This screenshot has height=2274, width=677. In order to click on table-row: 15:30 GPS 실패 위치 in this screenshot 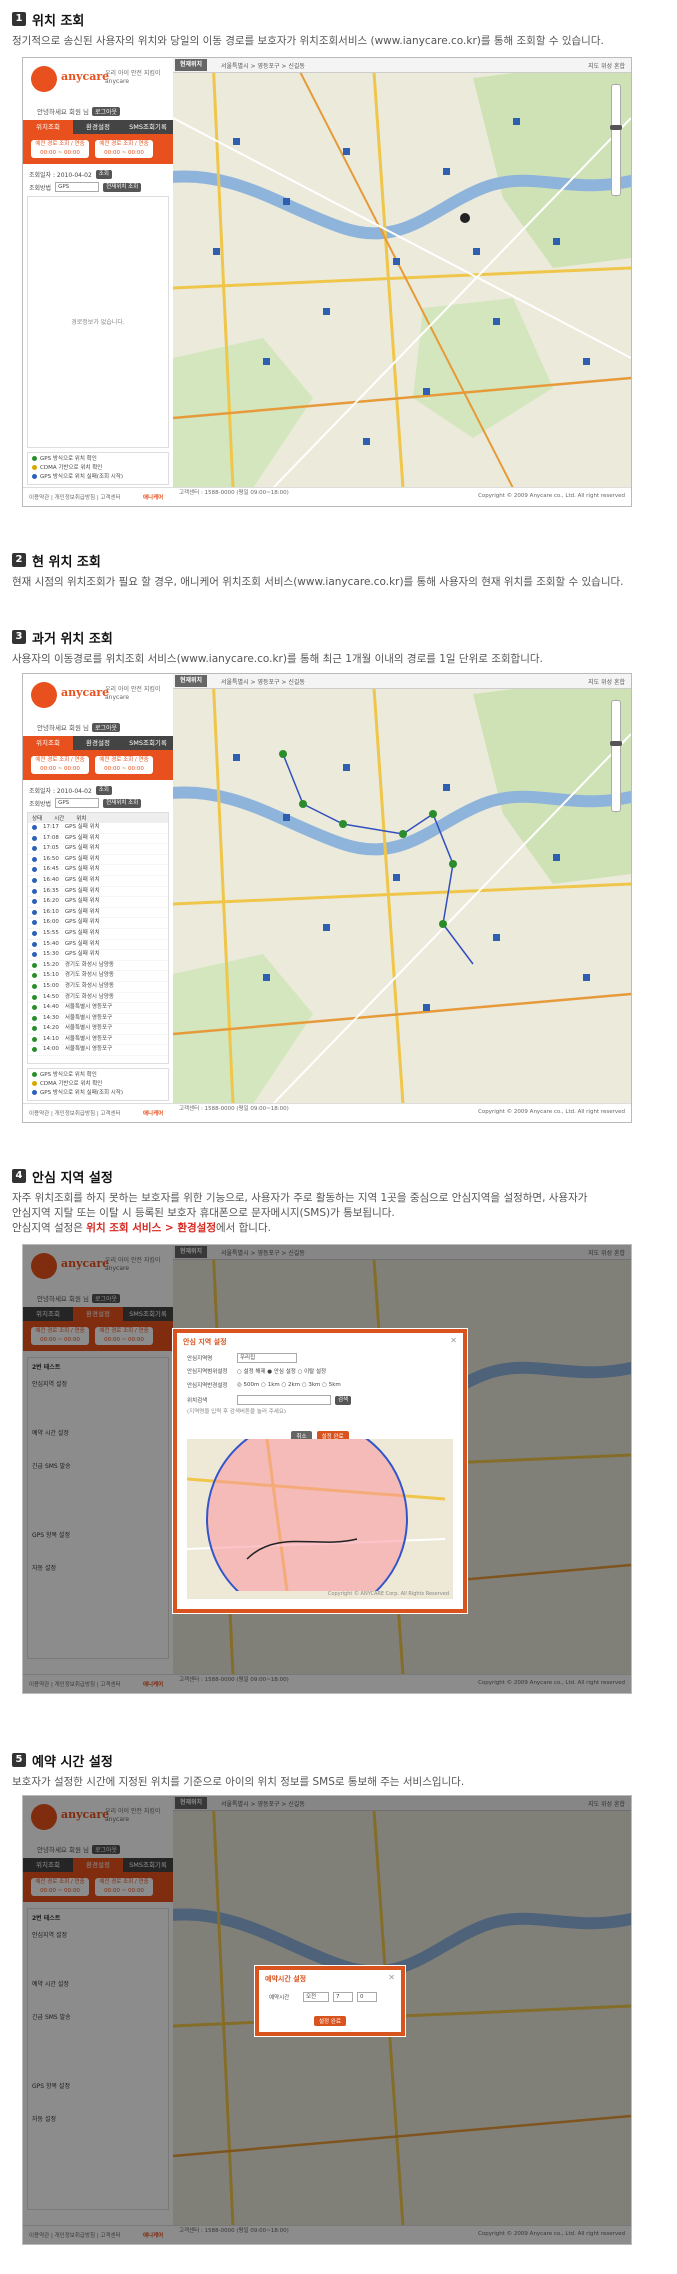, I will do `click(98, 955)`.